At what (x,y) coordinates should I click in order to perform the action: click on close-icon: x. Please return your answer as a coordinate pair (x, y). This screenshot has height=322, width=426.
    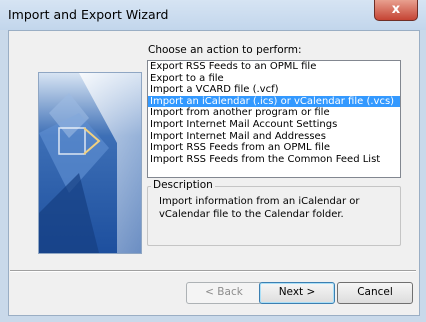
    Looking at the image, I should click on (396, 9).